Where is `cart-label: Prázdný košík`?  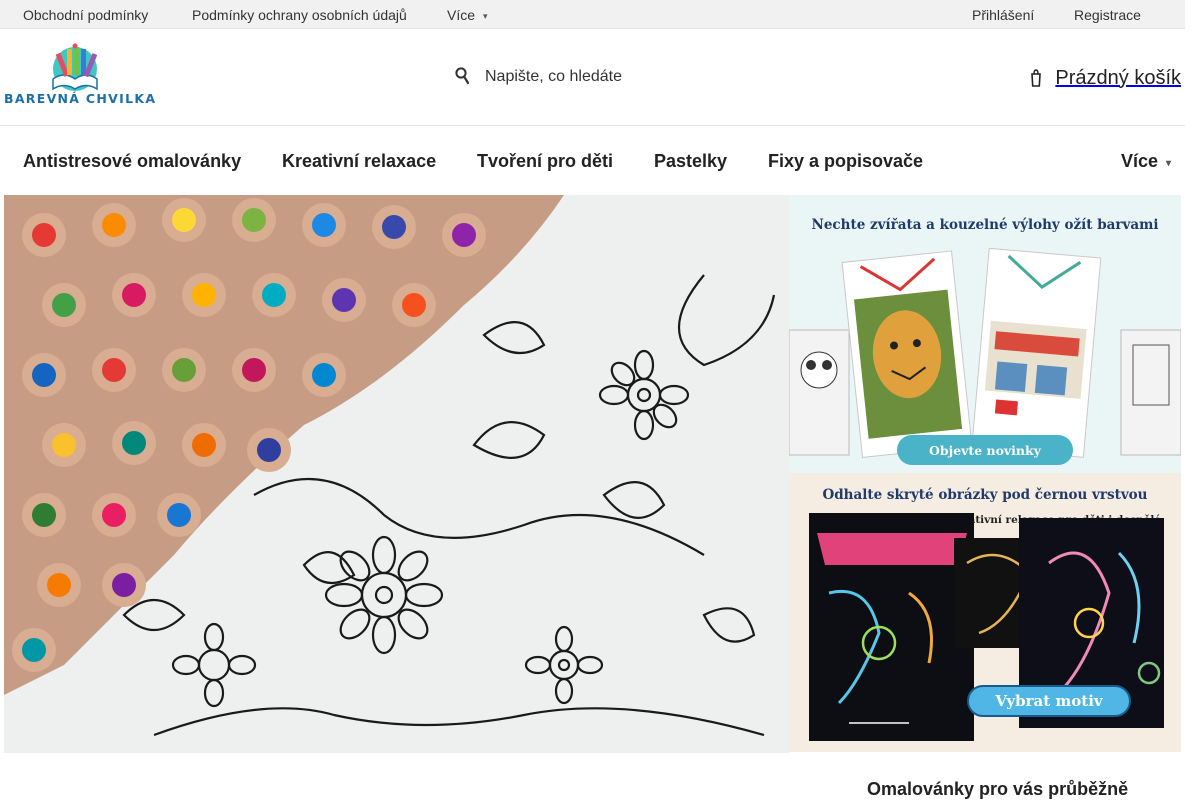 cart-label: Prázdný košík is located at coordinates (1118, 77).